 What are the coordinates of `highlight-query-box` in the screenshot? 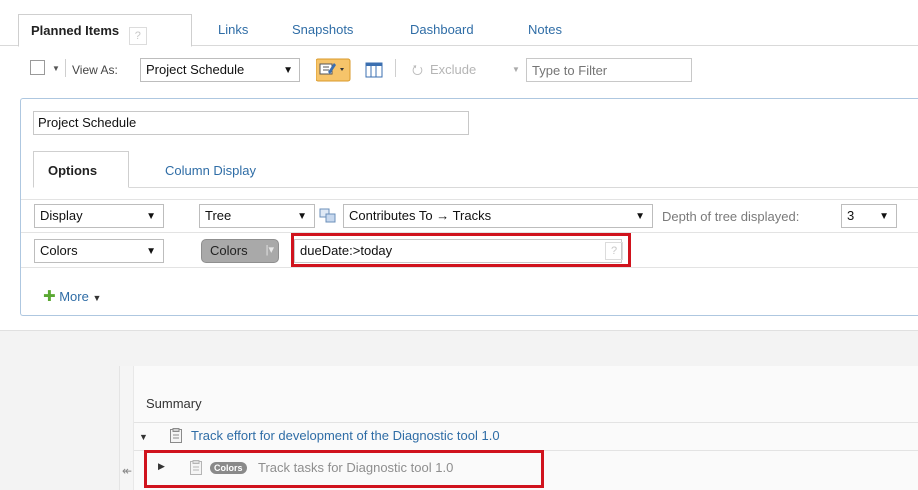 It's located at (461, 250).